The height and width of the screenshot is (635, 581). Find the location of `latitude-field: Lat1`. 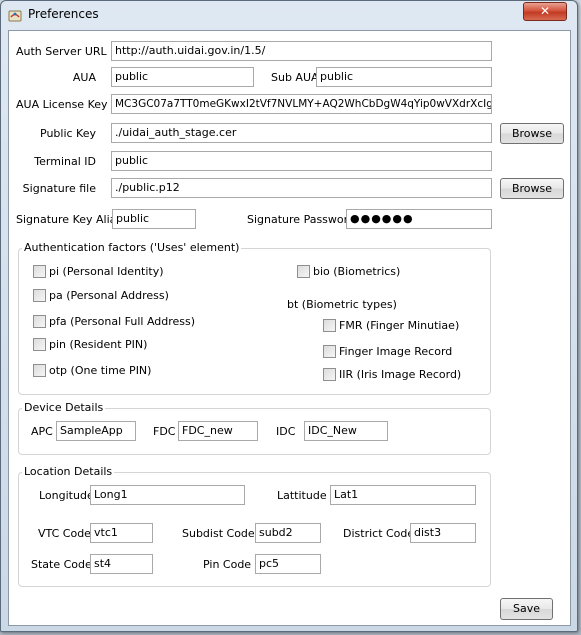

latitude-field: Lat1 is located at coordinates (403, 495).